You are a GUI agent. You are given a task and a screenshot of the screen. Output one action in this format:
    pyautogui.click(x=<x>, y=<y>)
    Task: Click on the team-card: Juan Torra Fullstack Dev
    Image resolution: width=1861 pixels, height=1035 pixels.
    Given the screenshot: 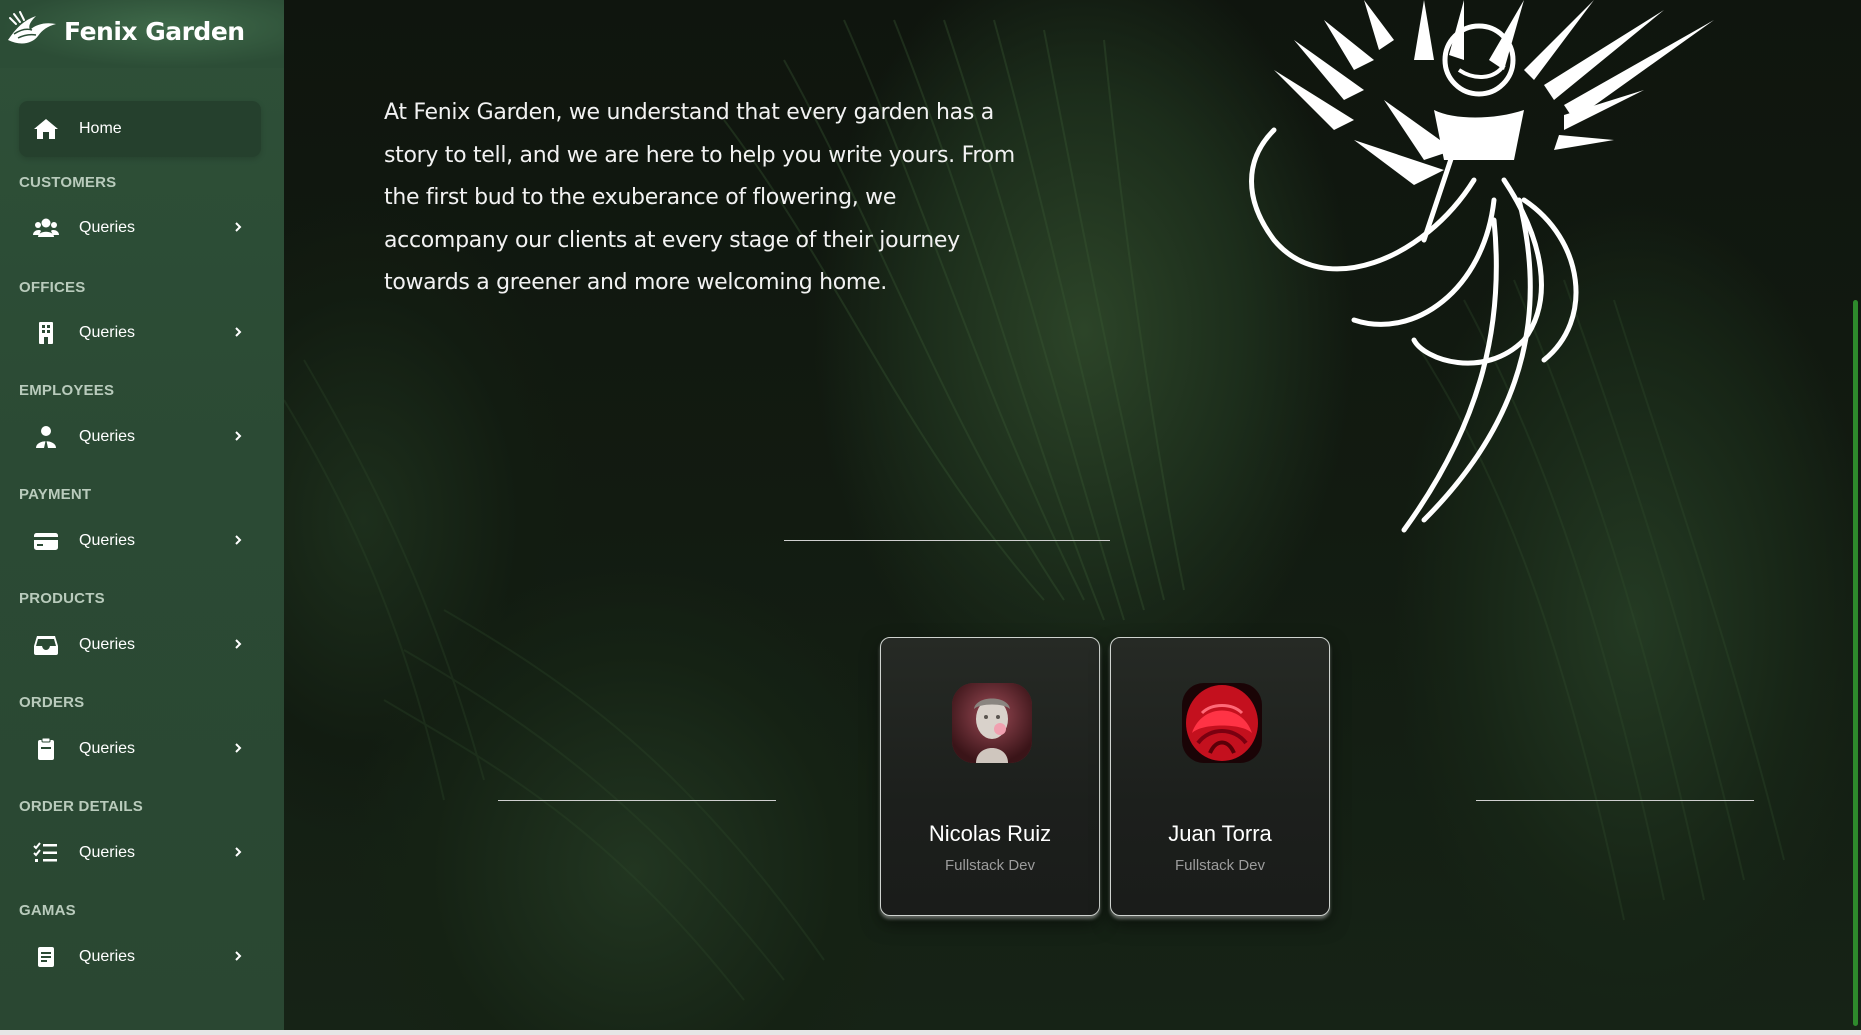 What is the action you would take?
    pyautogui.click(x=1220, y=776)
    